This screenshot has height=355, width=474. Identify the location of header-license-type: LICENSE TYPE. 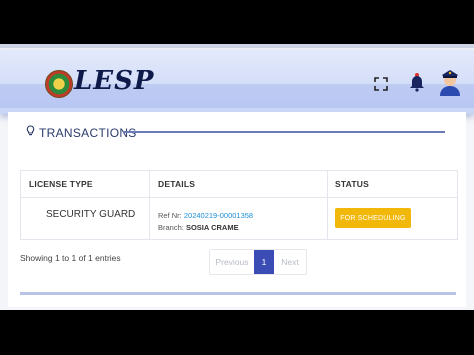
(61, 184).